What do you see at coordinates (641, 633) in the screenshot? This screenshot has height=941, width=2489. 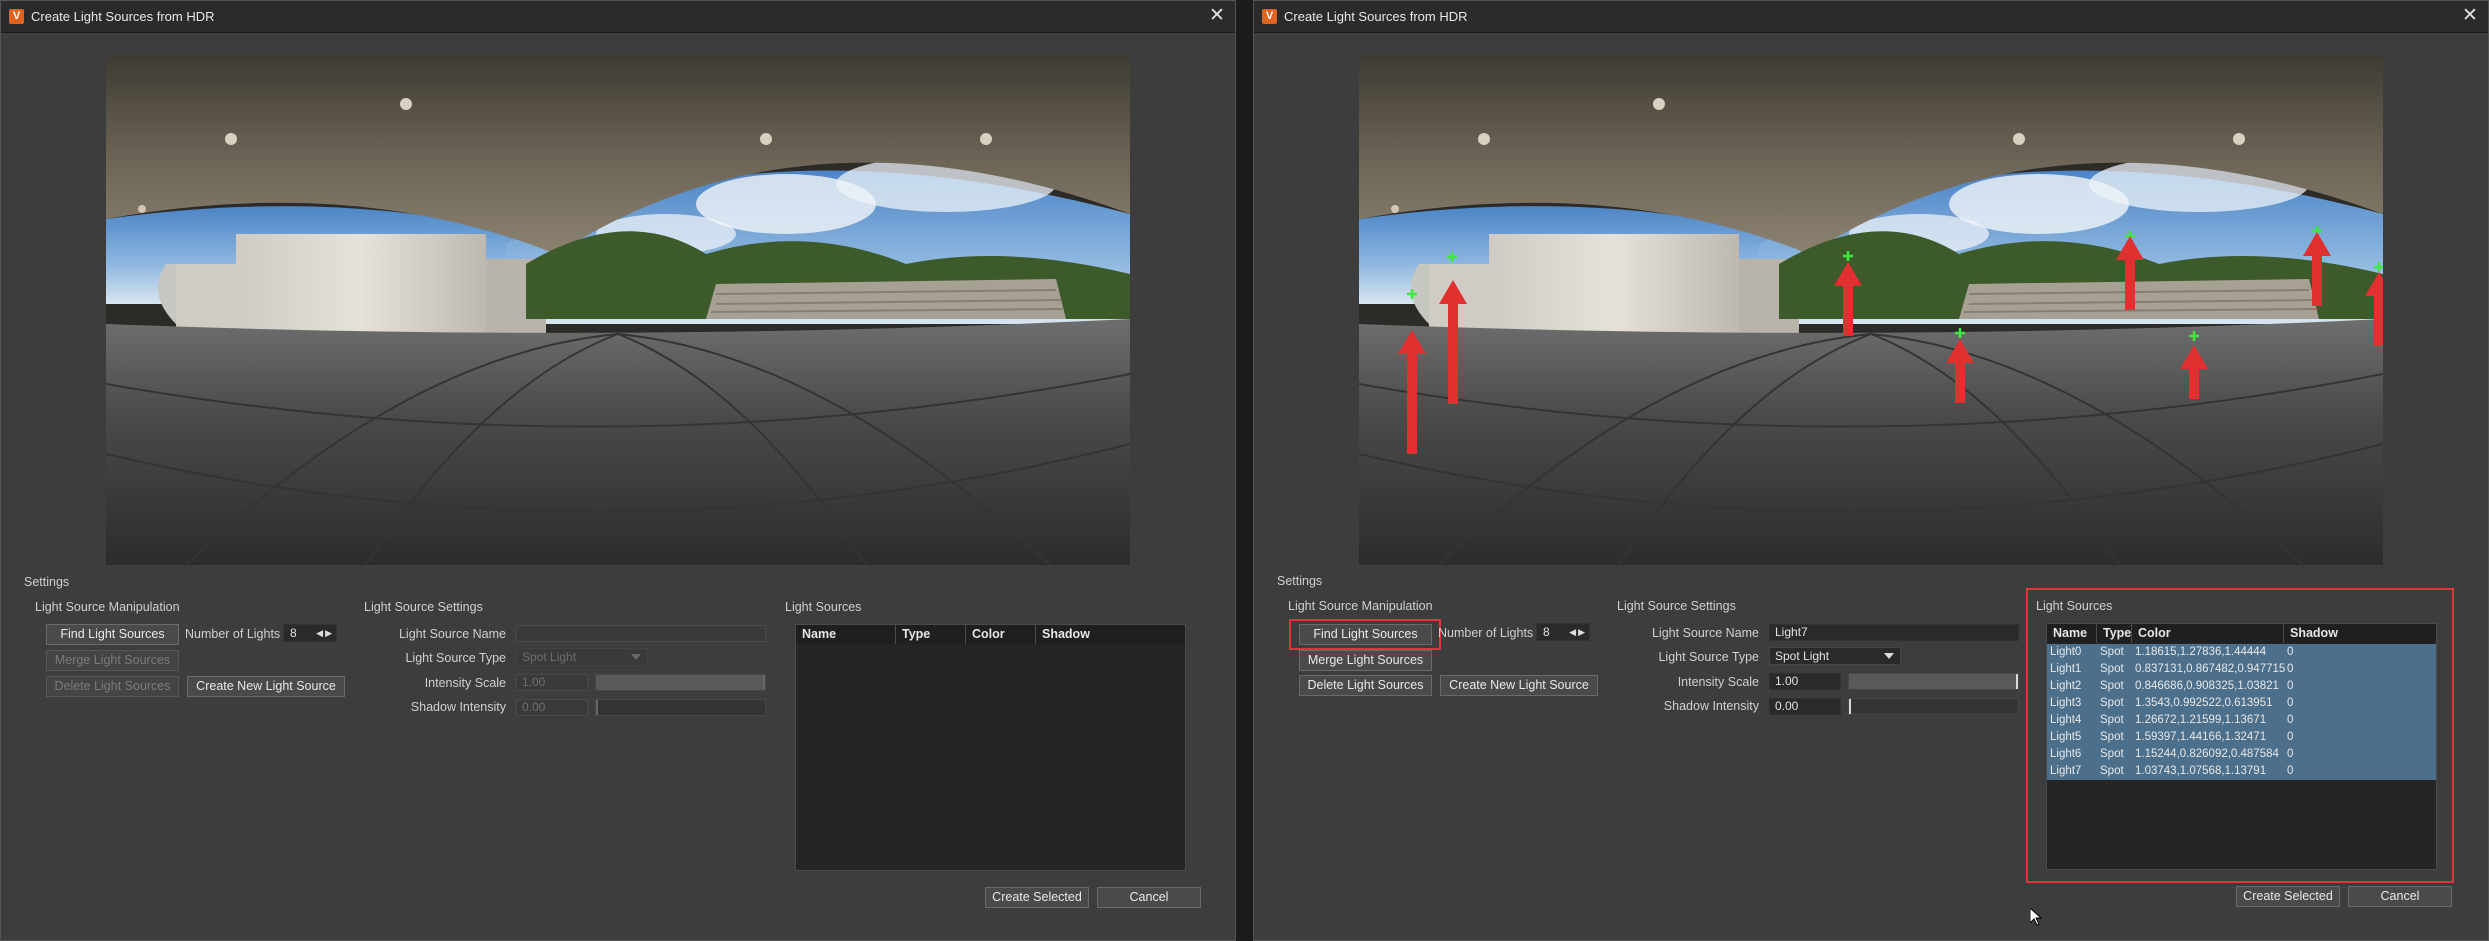 I see `light-source-name-field` at bounding box center [641, 633].